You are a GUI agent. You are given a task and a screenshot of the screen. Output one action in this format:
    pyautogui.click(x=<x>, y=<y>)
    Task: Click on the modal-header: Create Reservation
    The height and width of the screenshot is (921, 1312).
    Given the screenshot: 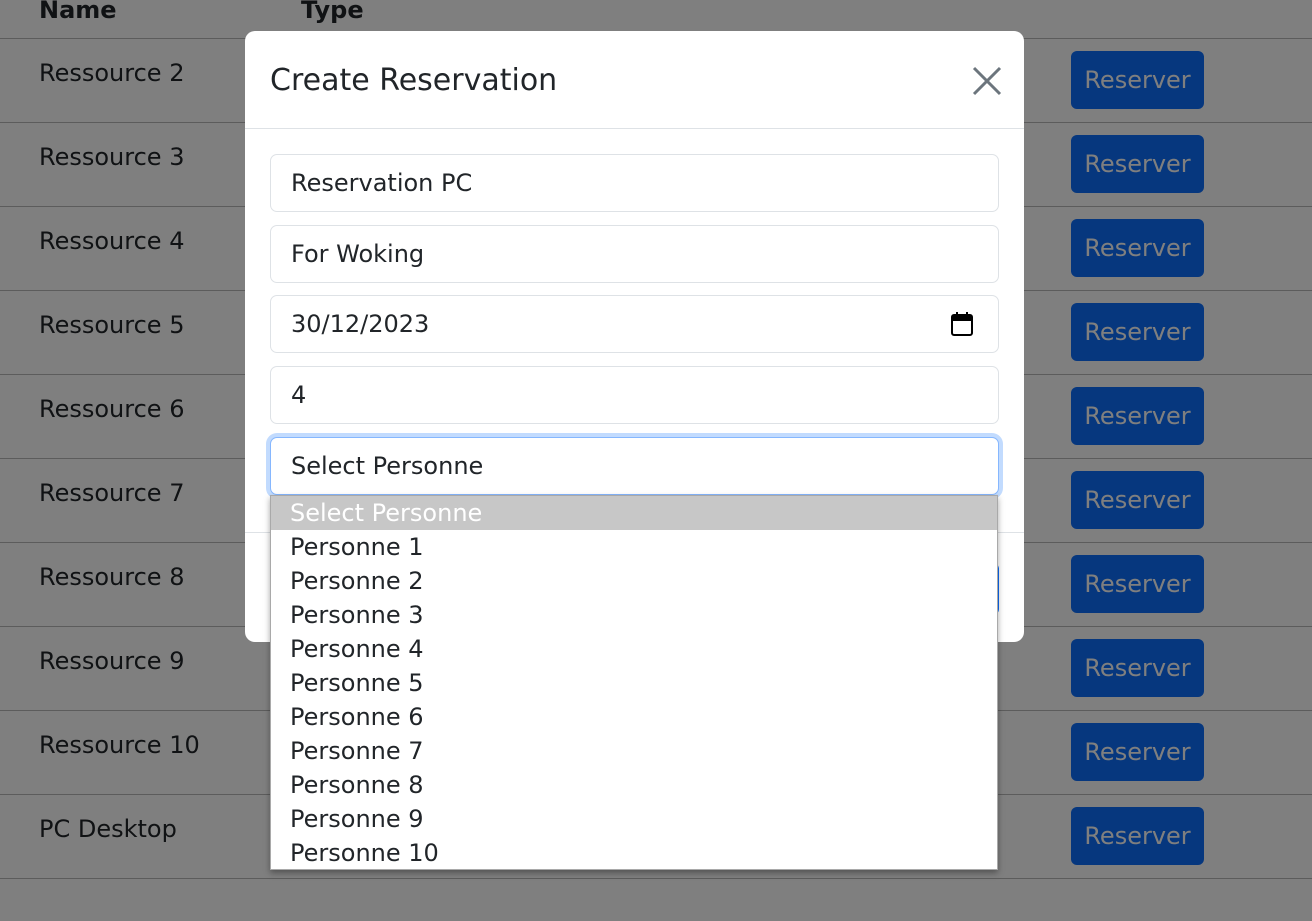 What is the action you would take?
    pyautogui.click(x=634, y=80)
    